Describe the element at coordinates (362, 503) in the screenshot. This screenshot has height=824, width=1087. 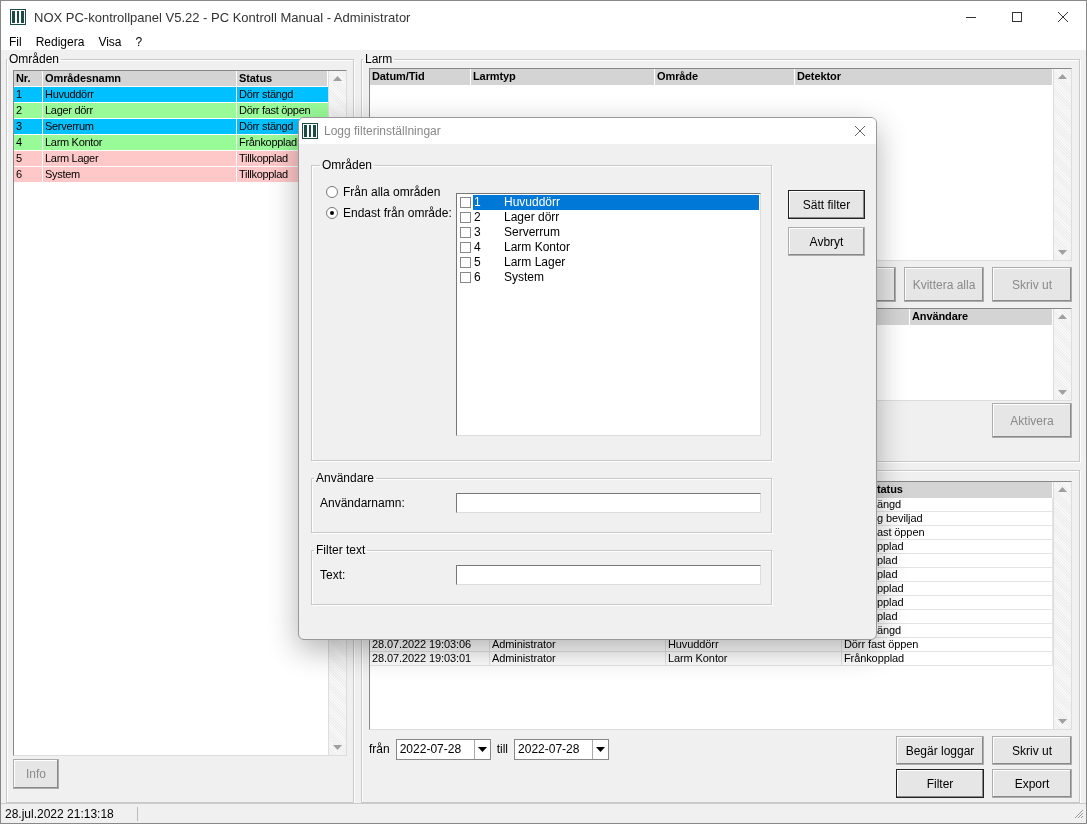
I see `field-label: Användarnamn:` at that location.